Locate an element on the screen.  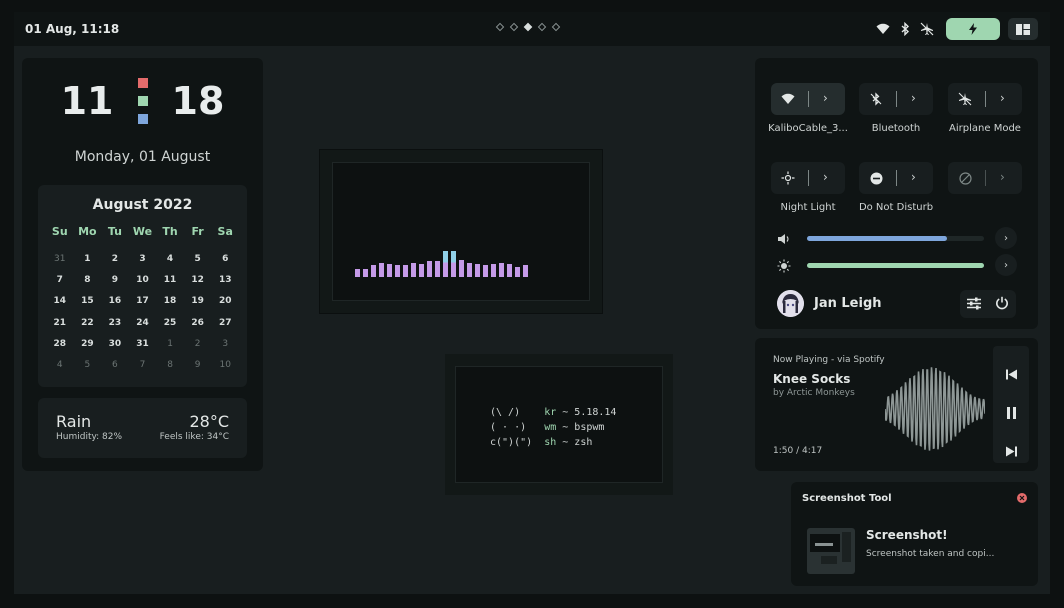
night-light-icon is located at coordinates (788, 178).